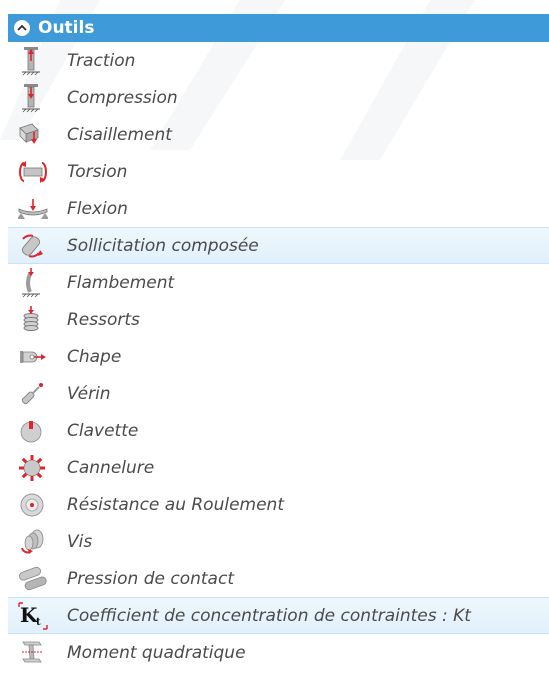  I want to click on bending-icon, so click(35, 209).